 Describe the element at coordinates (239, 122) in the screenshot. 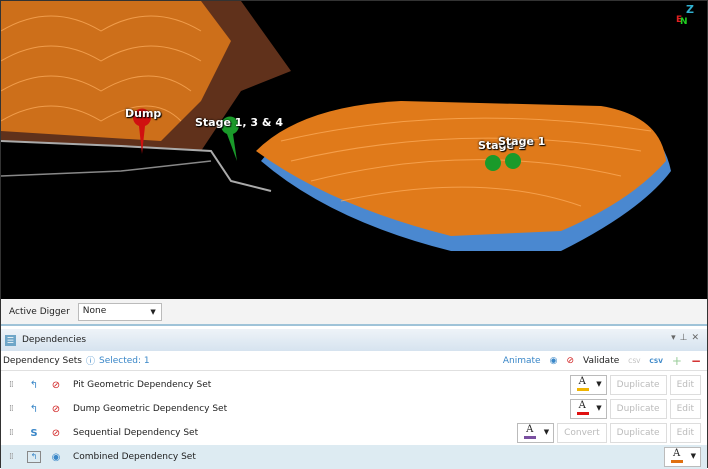

I see `stage-134-label: Stage 1, 3 & 4` at that location.